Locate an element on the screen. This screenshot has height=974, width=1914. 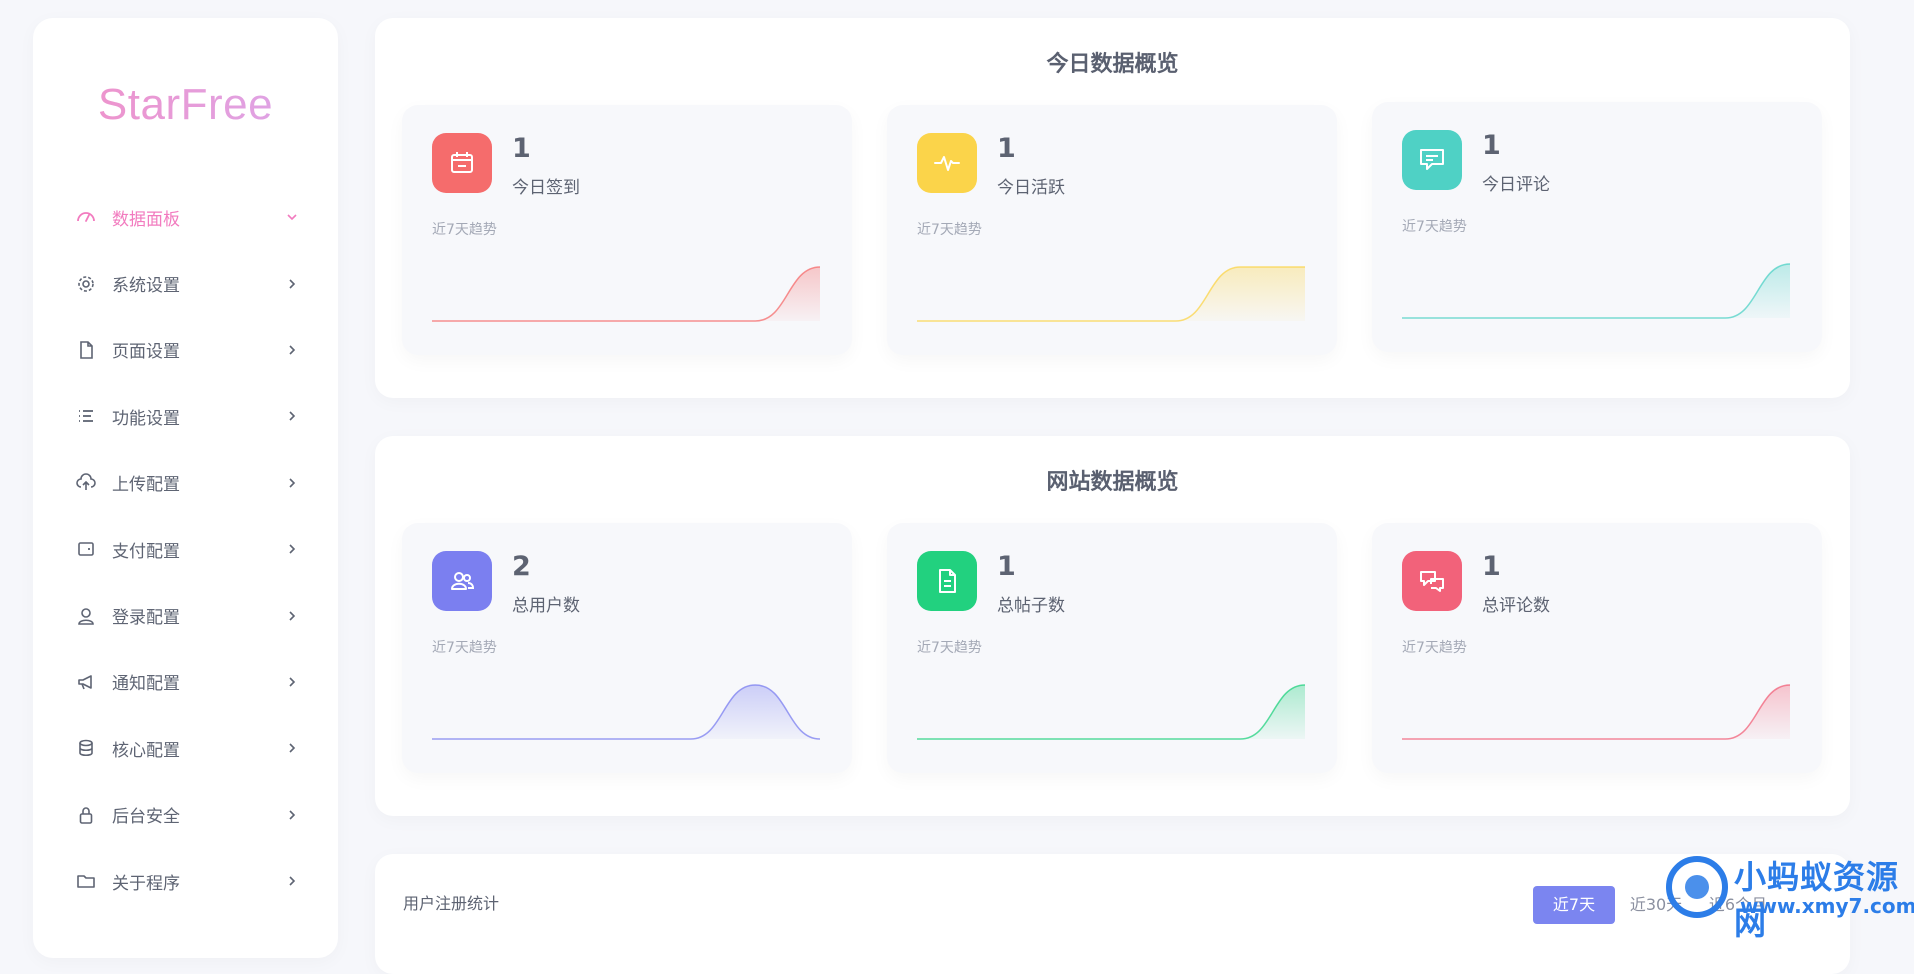
lock-icon is located at coordinates (86, 815).